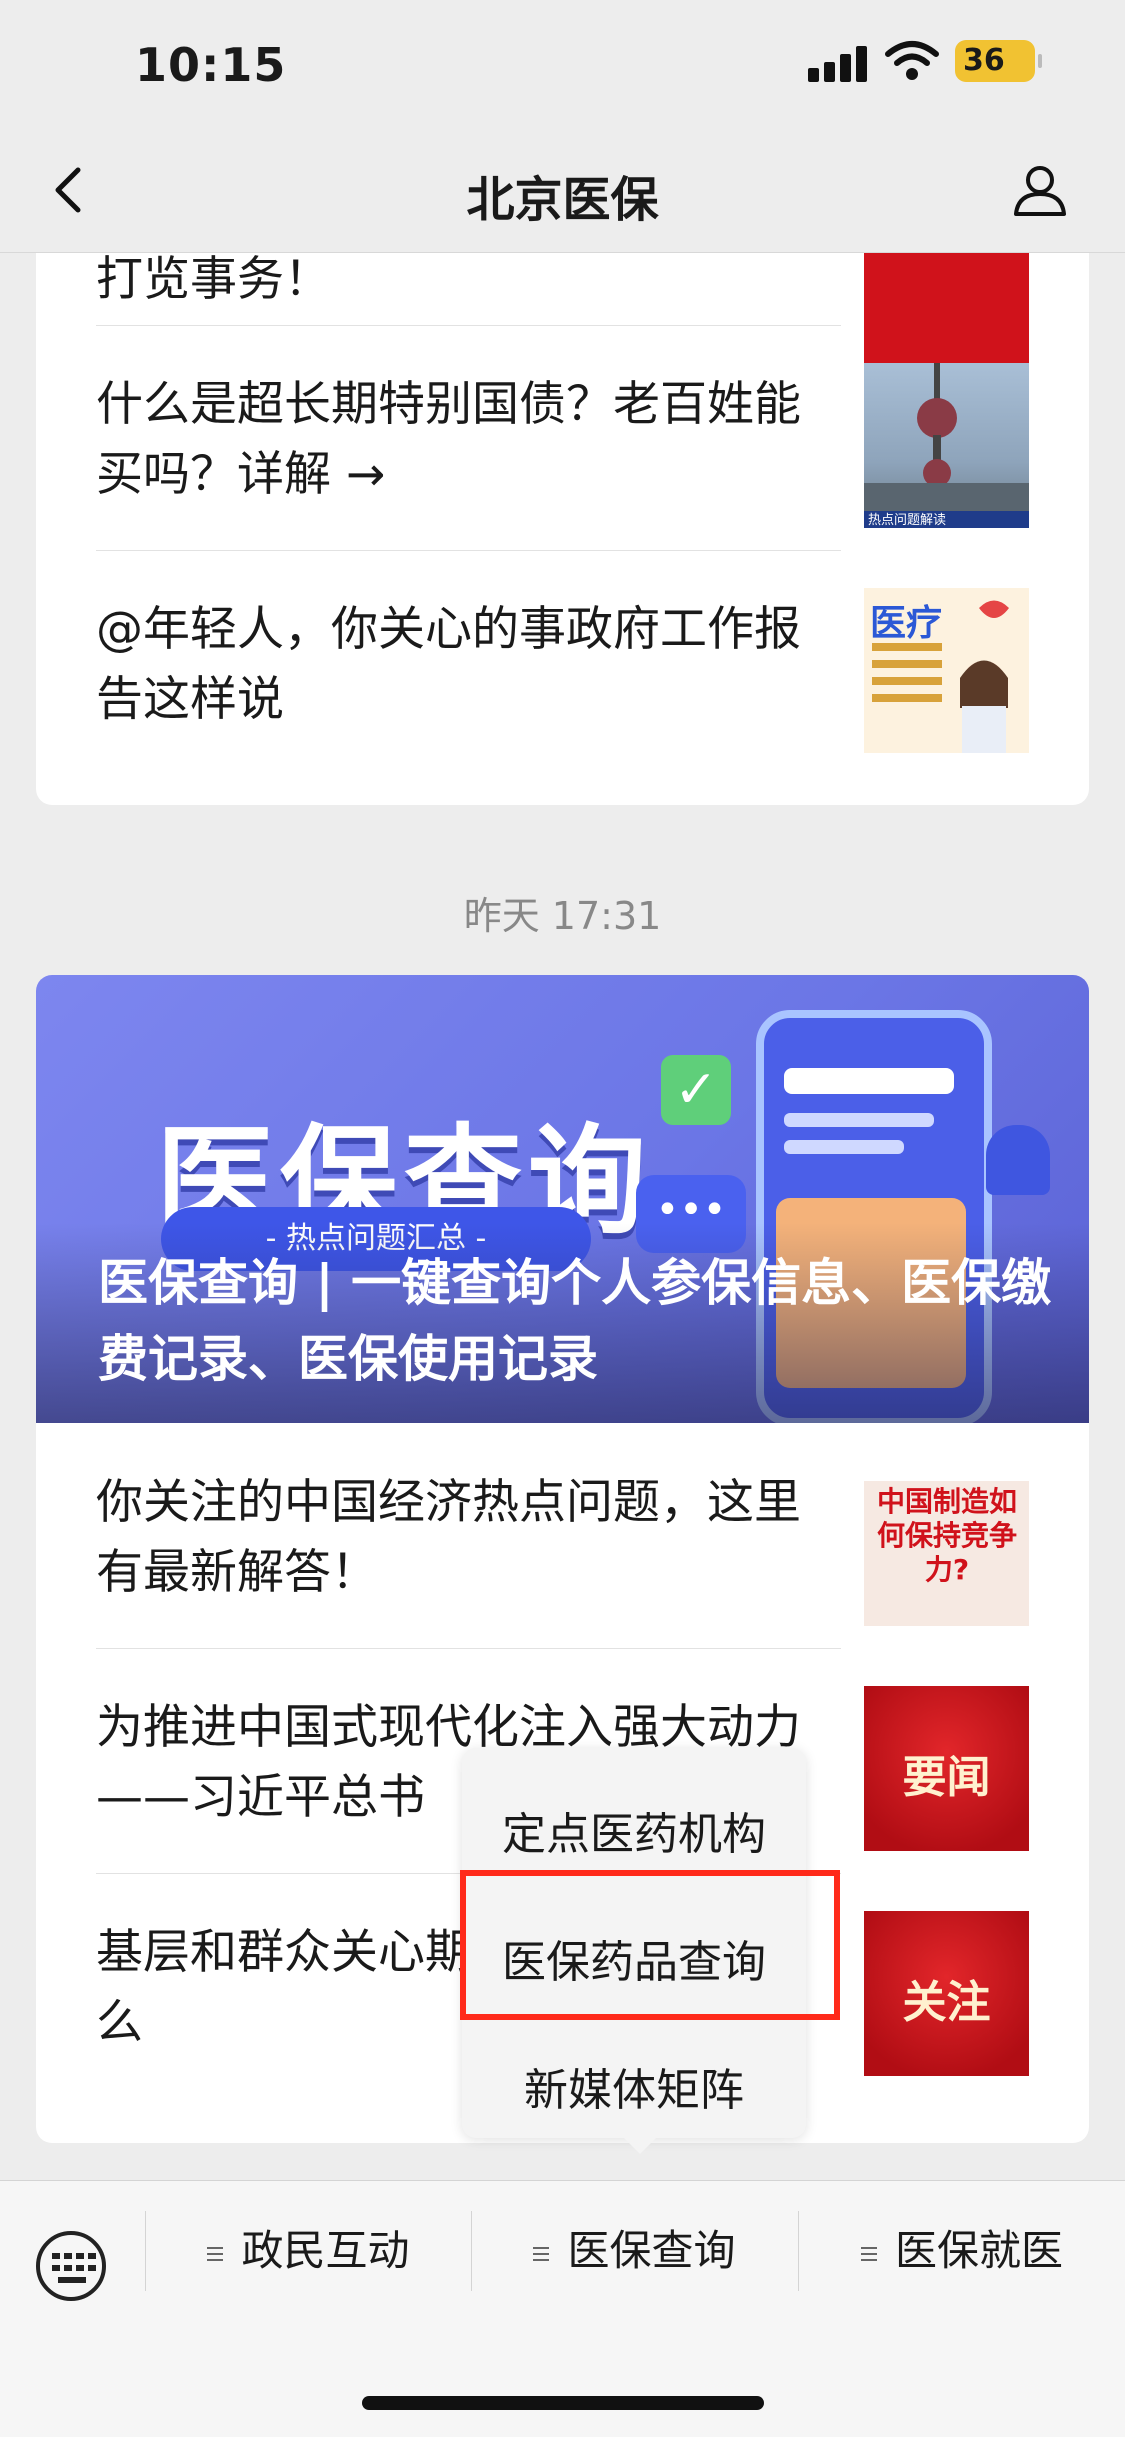 The width and height of the screenshot is (1125, 2437). I want to click on thumbnail-label: 中国制造如何保持竞争力?, so click(946, 1535).